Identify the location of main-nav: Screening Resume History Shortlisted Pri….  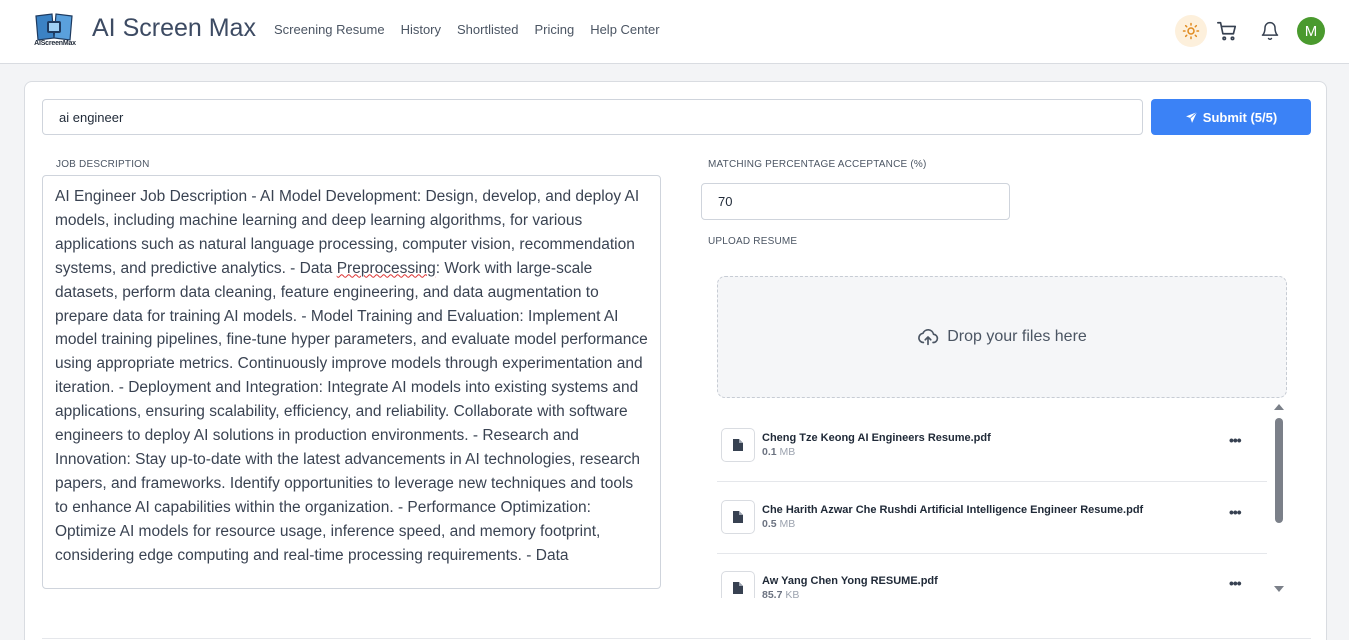
(467, 29).